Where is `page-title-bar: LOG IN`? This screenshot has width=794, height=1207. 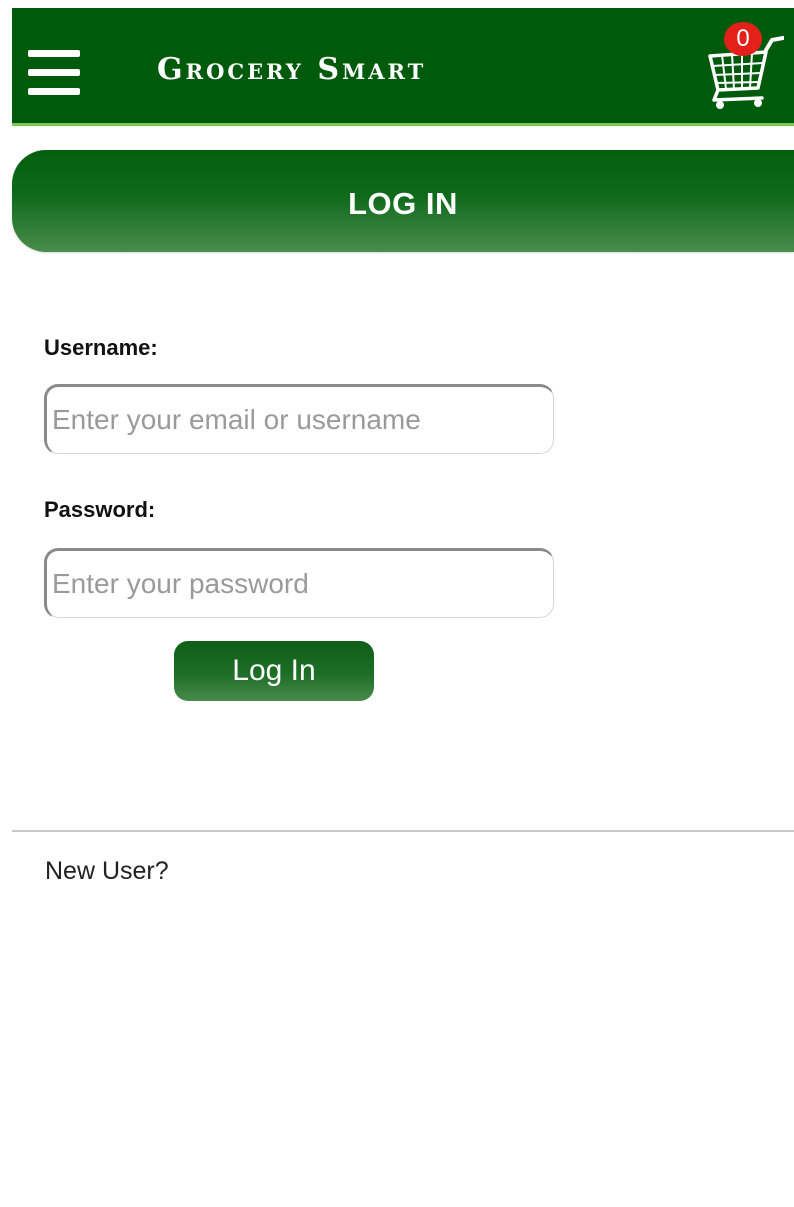 page-title-bar: LOG IN is located at coordinates (403, 201).